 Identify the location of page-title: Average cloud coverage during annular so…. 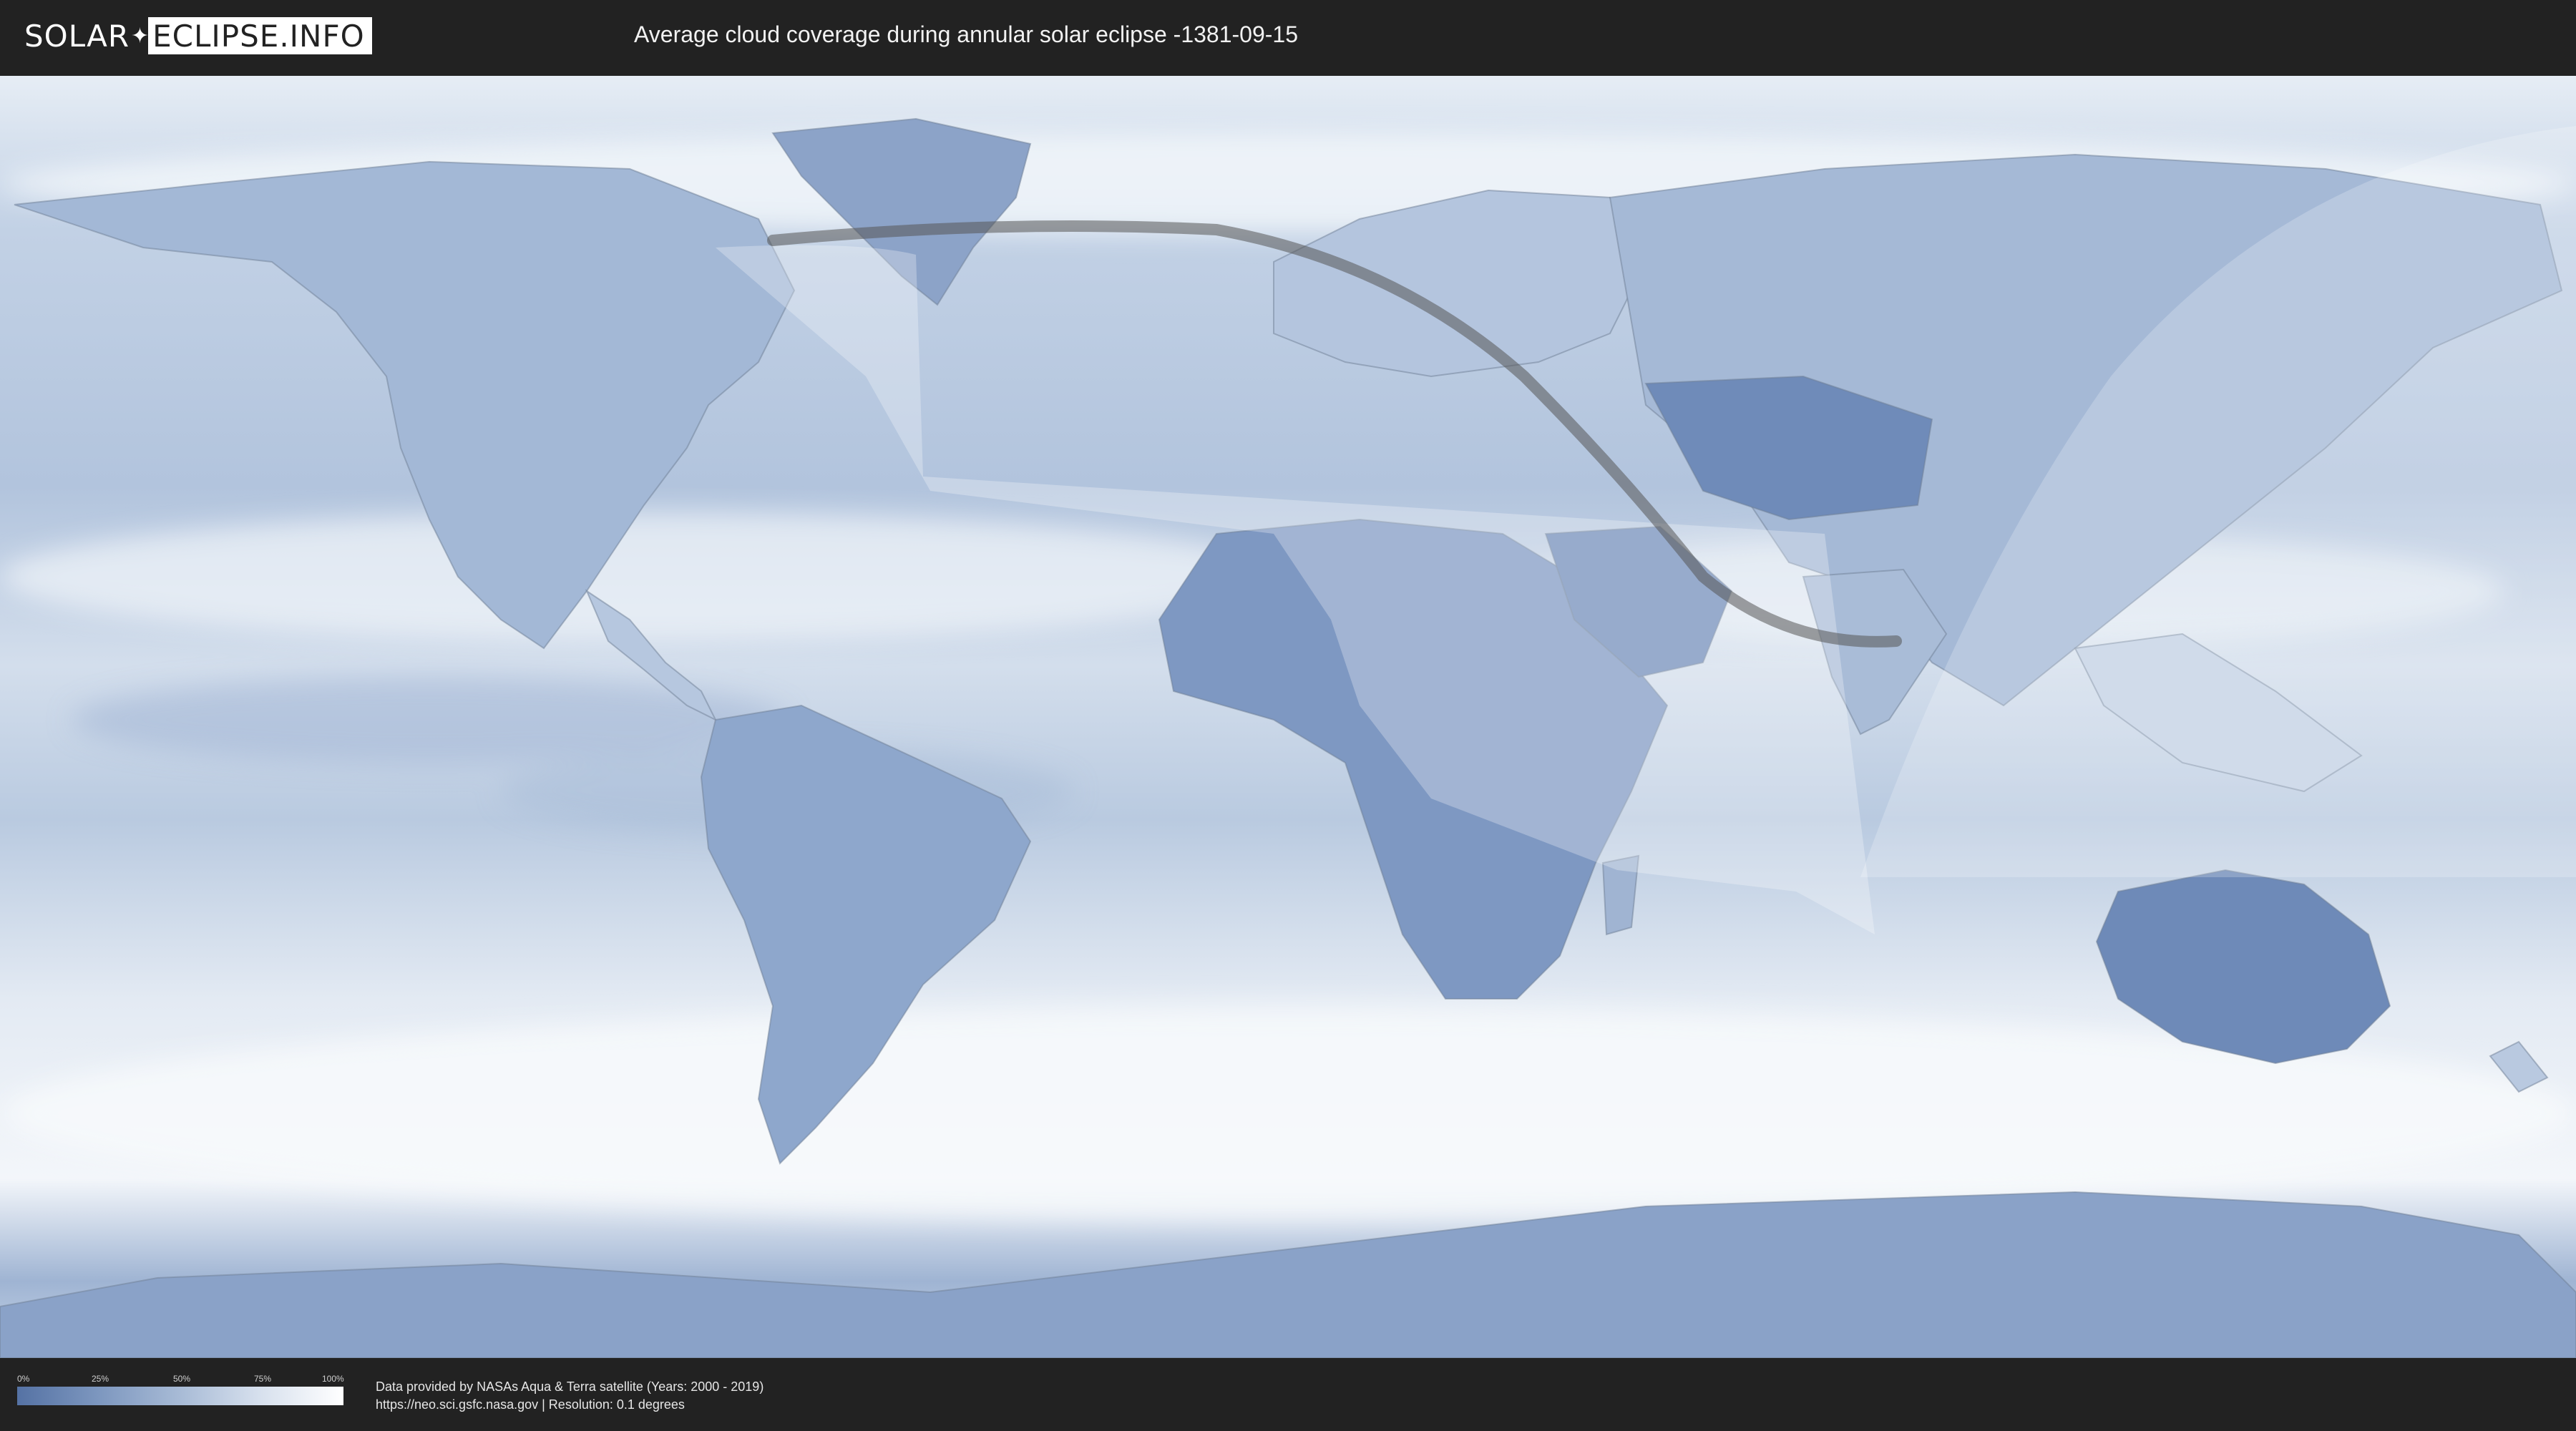
(966, 34).